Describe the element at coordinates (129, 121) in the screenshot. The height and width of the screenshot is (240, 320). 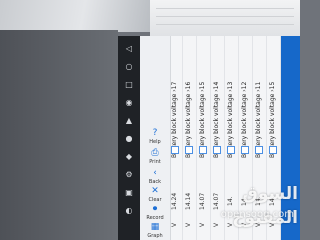
I see `app-icon: ▲` at that location.